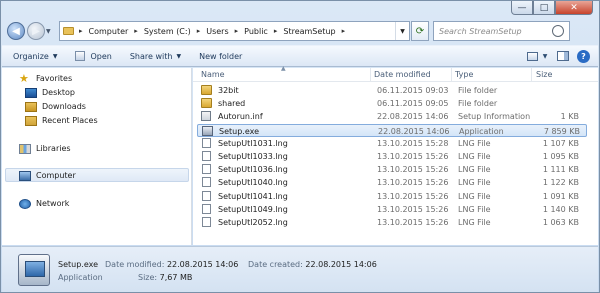 This screenshot has height=293, width=600. I want to click on help-button: ?, so click(583, 56).